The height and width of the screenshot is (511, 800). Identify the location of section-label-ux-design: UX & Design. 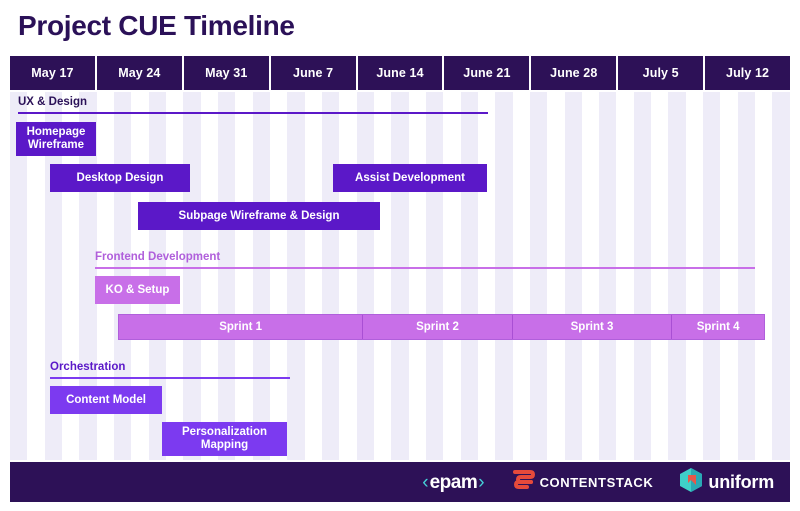
(53, 102).